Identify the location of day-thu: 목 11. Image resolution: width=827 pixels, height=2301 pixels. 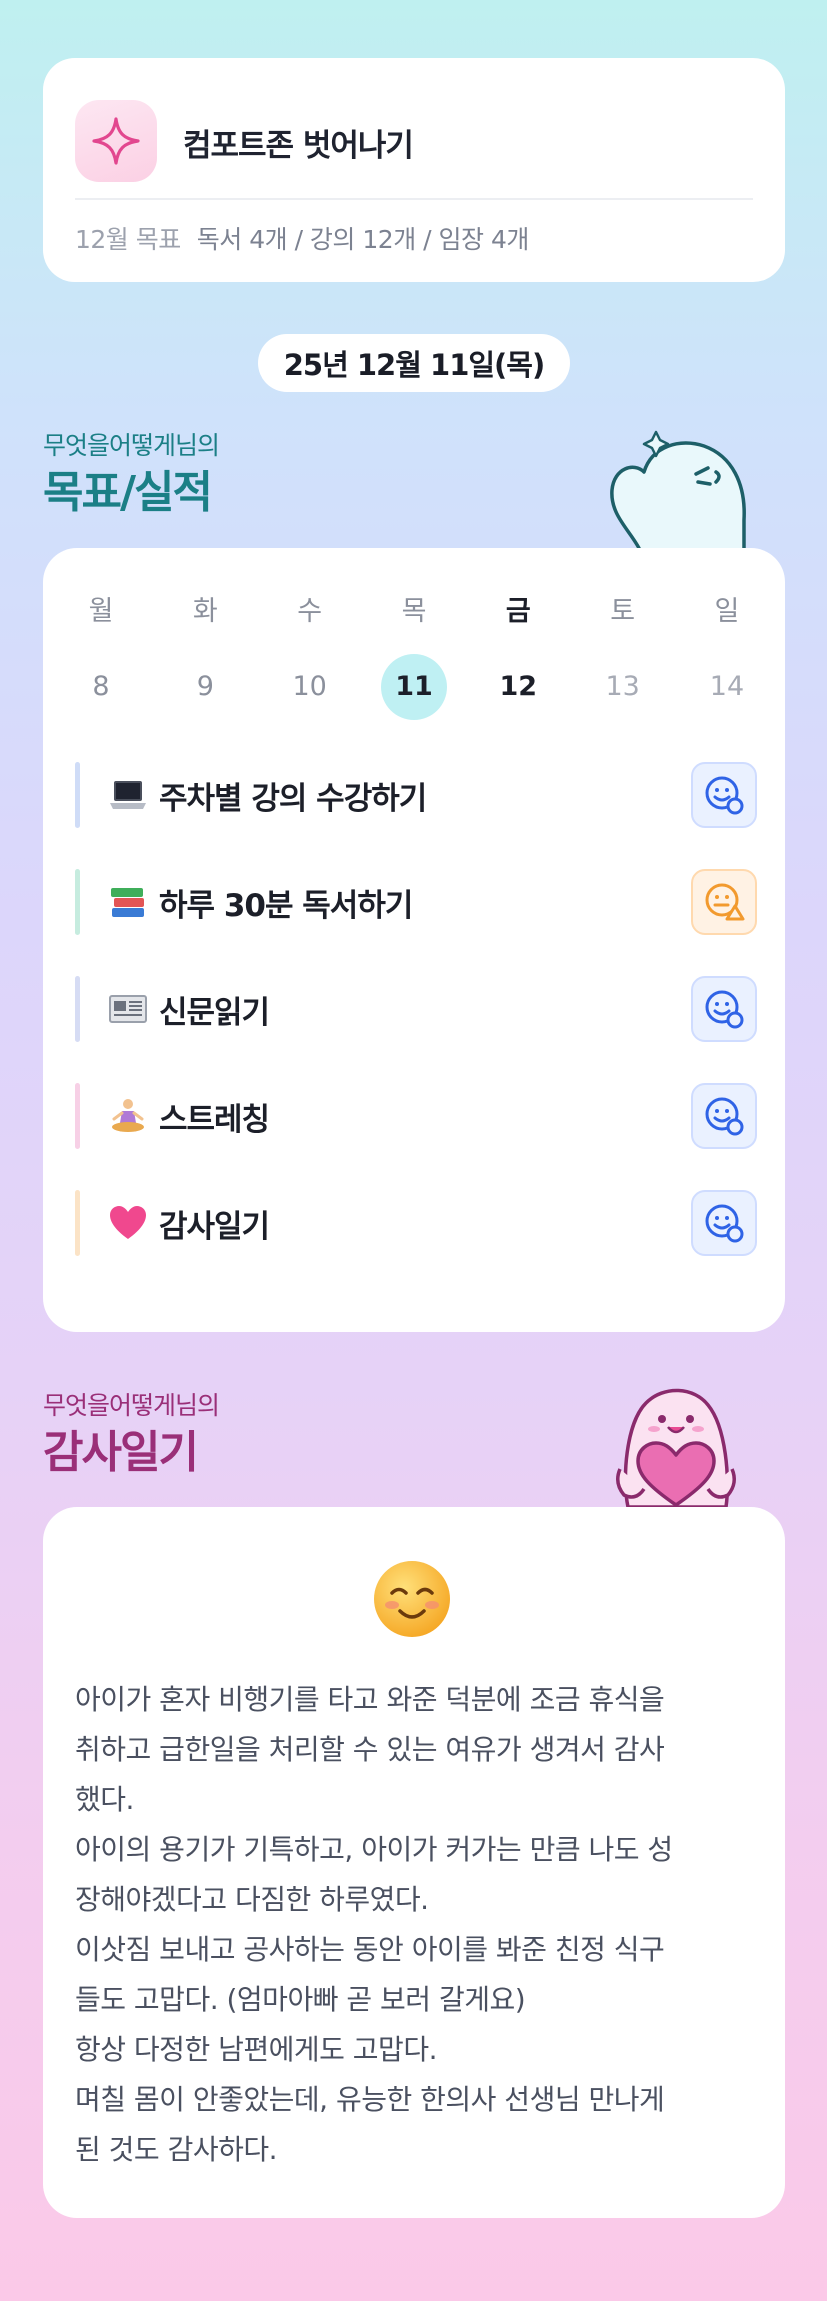
(414, 656).